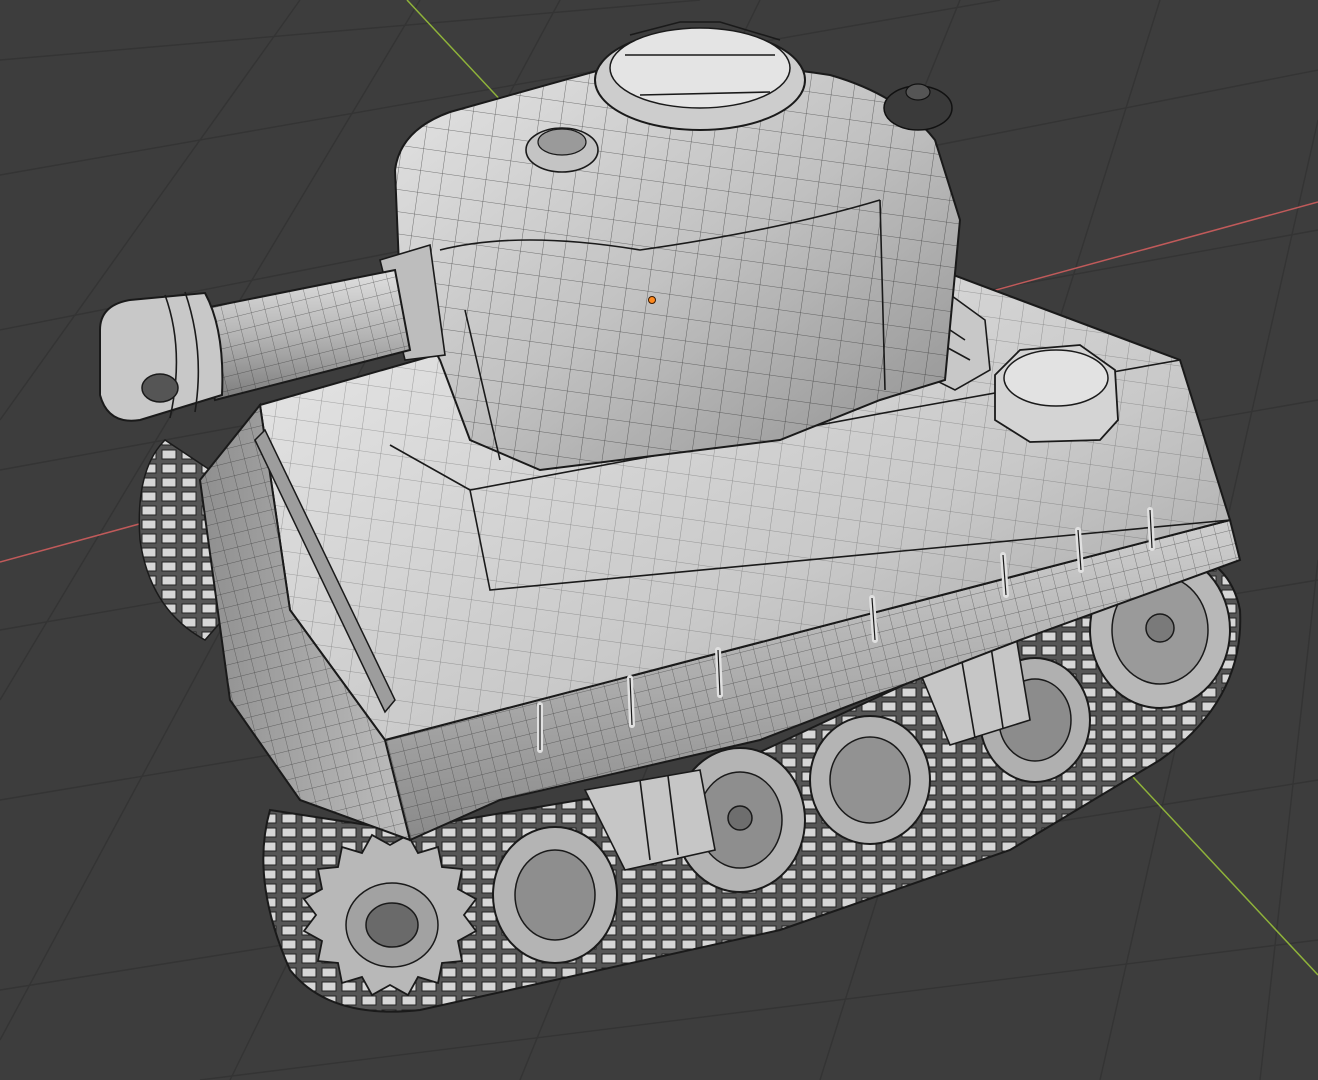 This screenshot has width=1318, height=1080. Describe the element at coordinates (1056, 393) in the screenshot. I see `fuel-cap` at that location.